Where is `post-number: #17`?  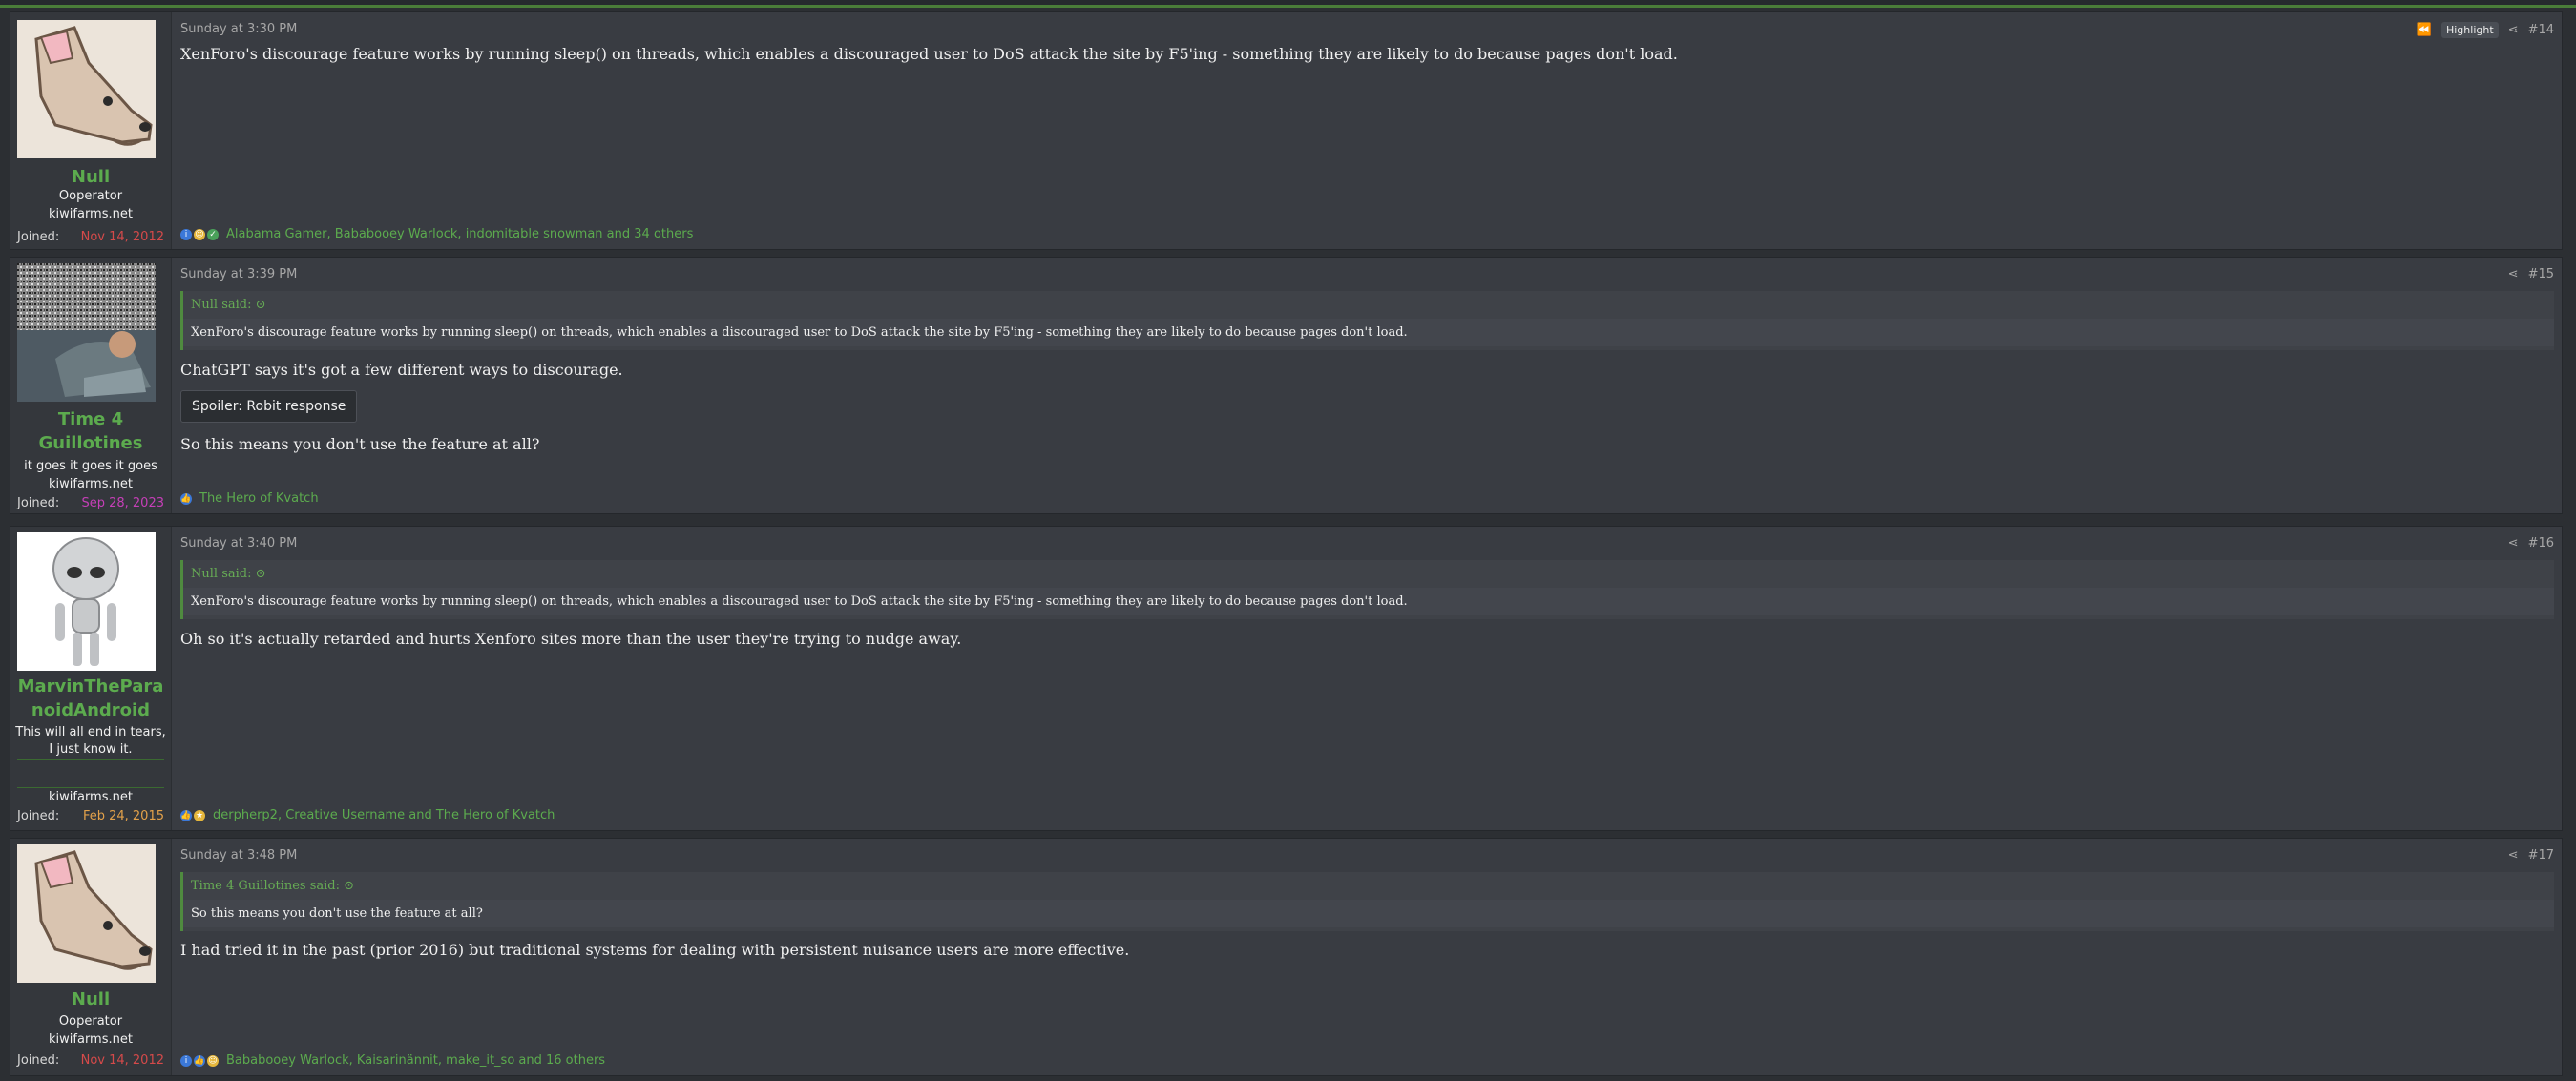
post-number: #17 is located at coordinates (2541, 855).